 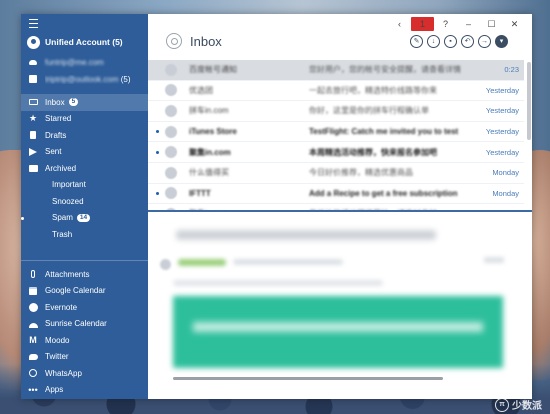 I want to click on expand-indicator, so click(x=22, y=218).